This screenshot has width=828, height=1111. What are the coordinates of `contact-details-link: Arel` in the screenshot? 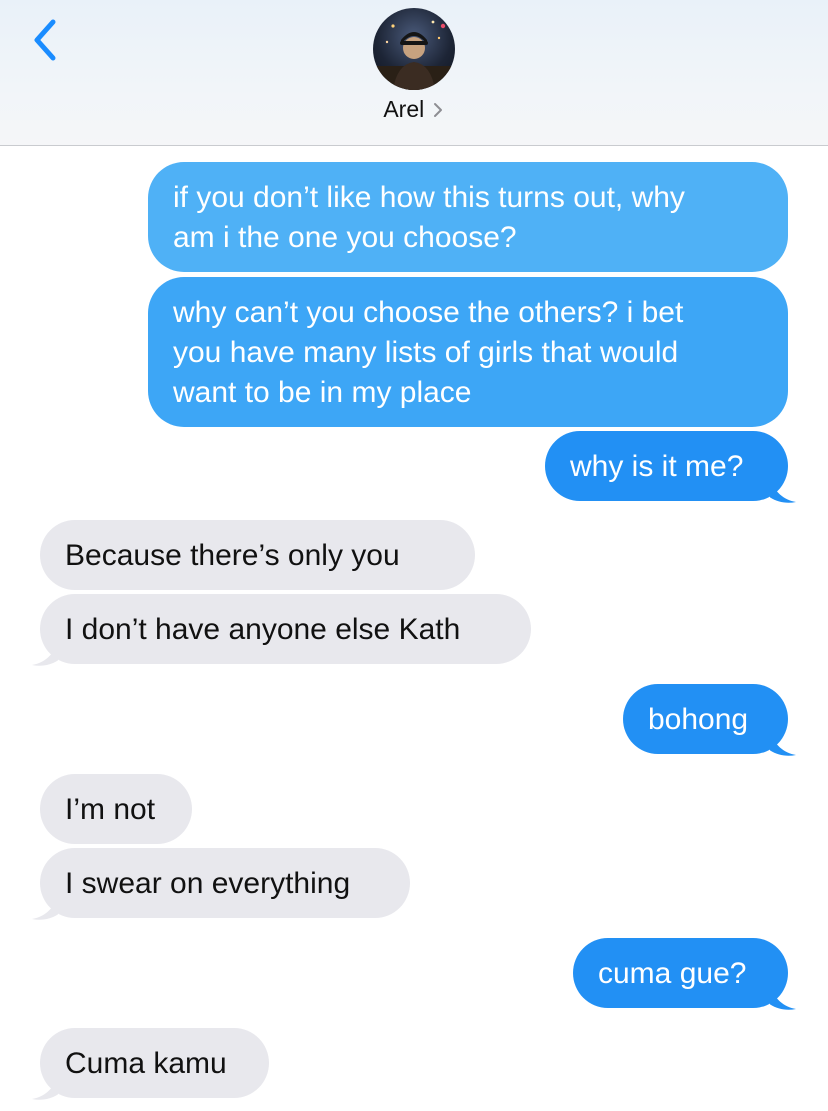 It's located at (414, 111).